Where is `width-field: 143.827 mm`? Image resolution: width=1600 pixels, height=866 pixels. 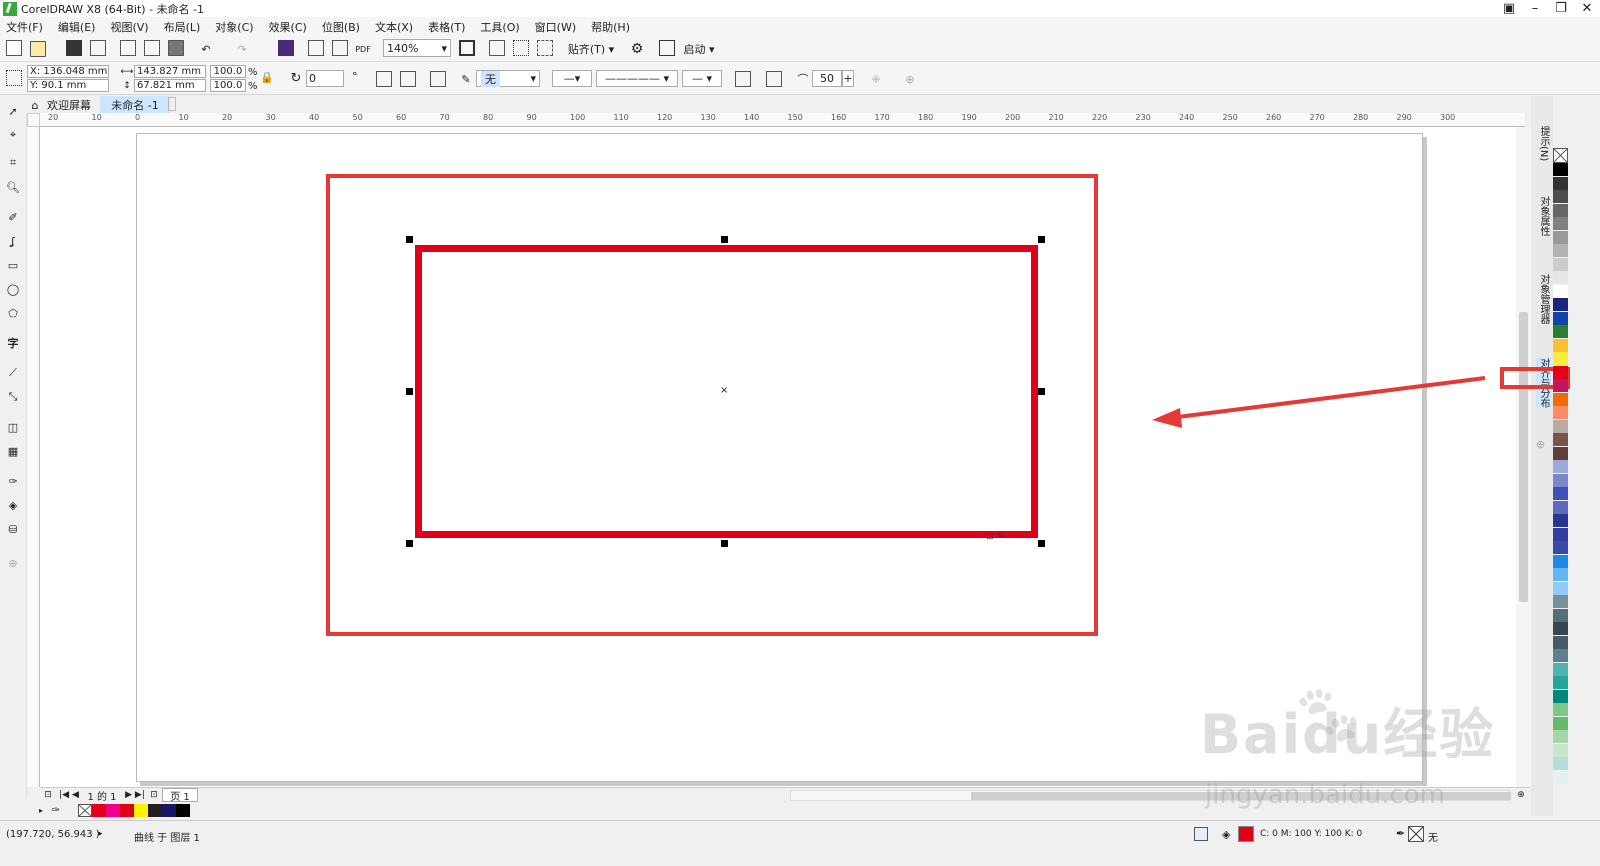 width-field: 143.827 mm is located at coordinates (170, 71).